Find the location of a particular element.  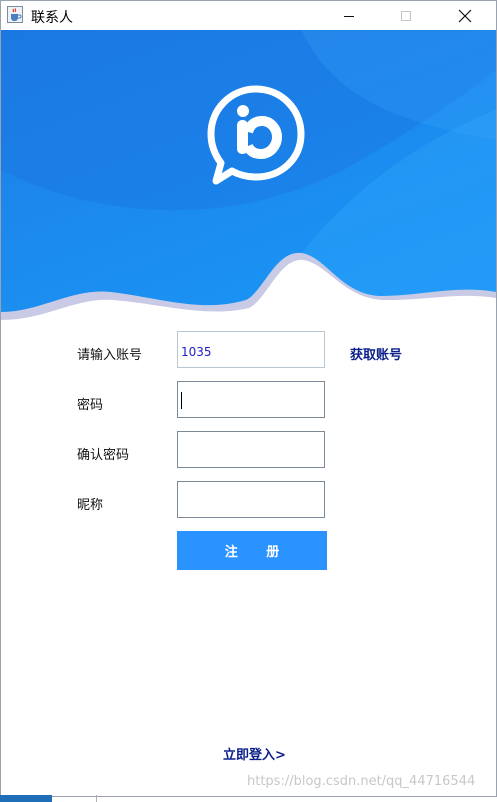

title-bar: 联系人 is located at coordinates (248, 15).